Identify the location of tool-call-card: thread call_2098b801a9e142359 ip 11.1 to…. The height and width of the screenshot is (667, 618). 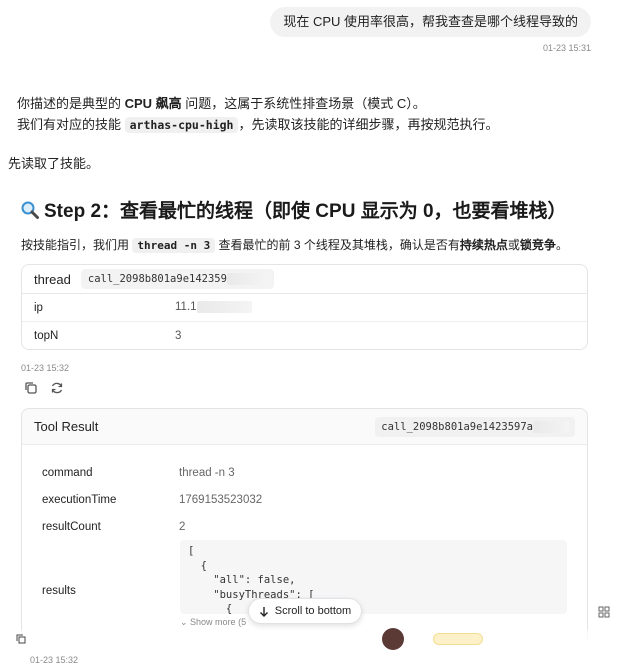
(304, 307).